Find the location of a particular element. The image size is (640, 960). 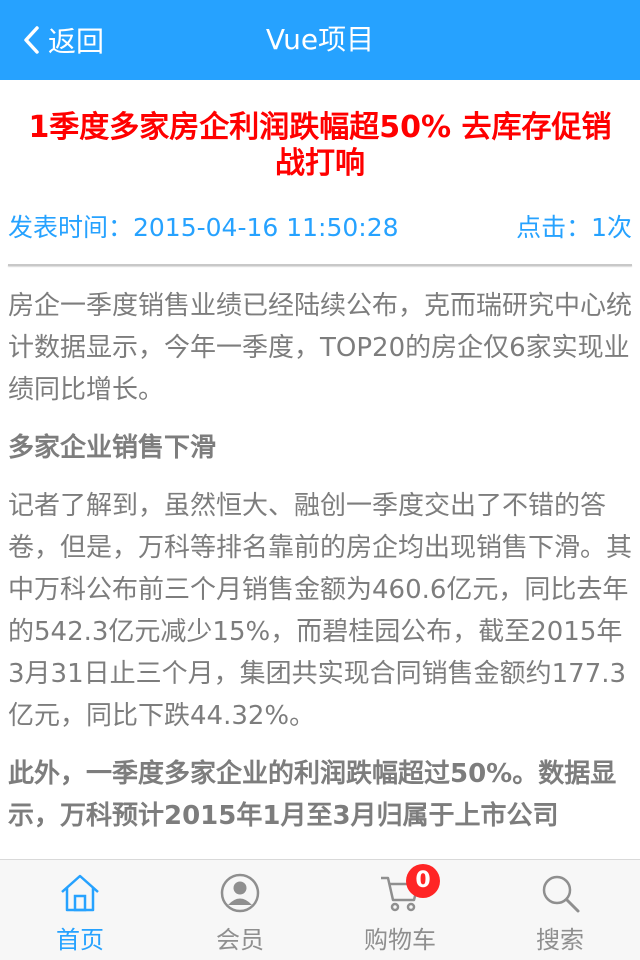

tab-search: 搜索 is located at coordinates (560, 910).